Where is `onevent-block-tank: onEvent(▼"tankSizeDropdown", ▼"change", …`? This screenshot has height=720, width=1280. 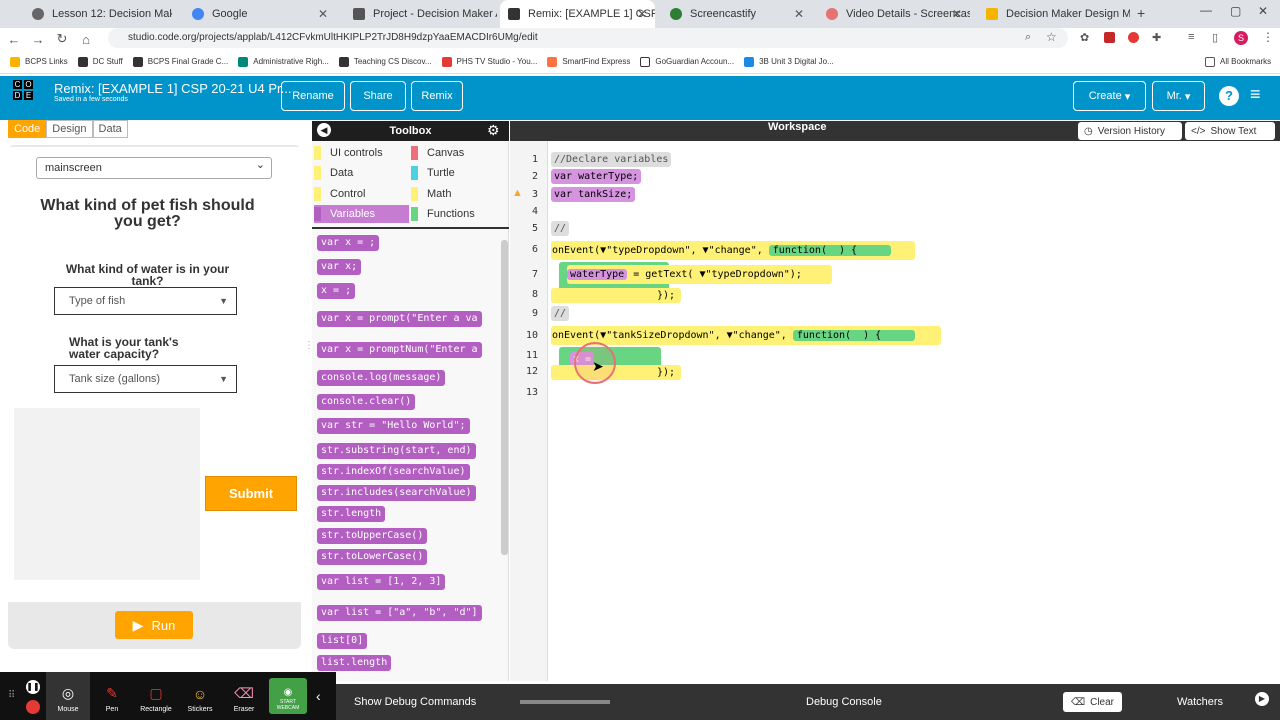 onevent-block-tank: onEvent(▼"tankSizeDropdown", ▼"change", … is located at coordinates (746, 335).